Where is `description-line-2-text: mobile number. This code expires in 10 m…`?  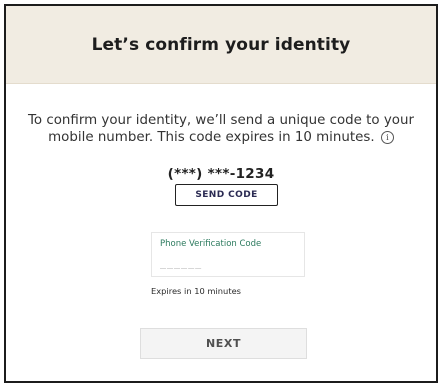 description-line-2-text: mobile number. This code expires in 10 m… is located at coordinates (211, 137).